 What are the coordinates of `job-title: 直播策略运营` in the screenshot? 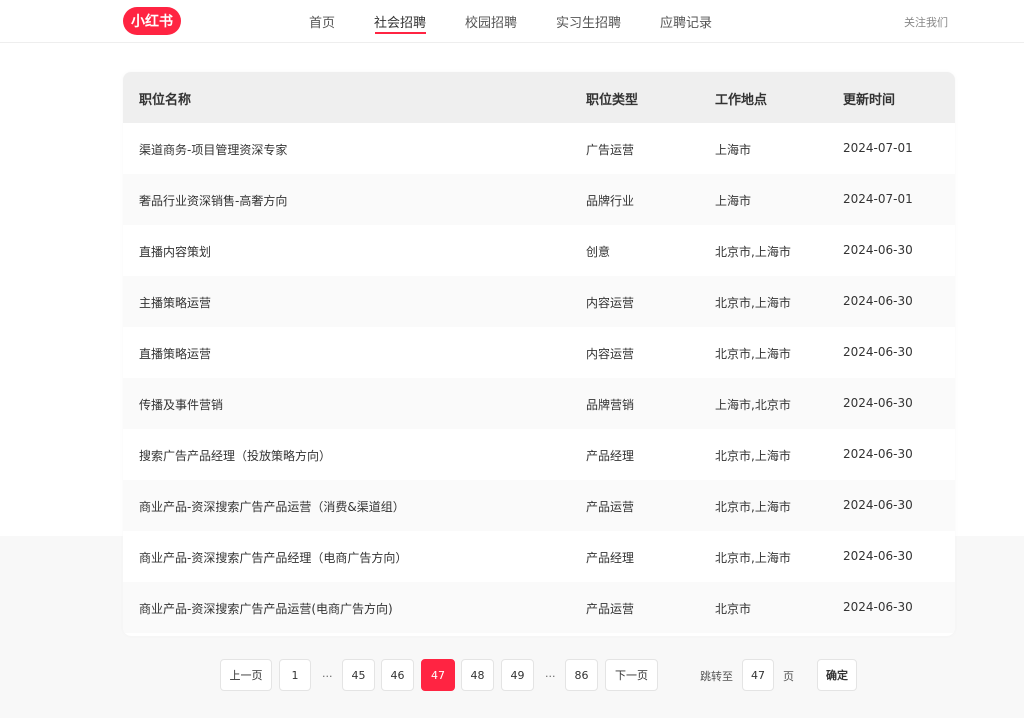 It's located at (175, 353).